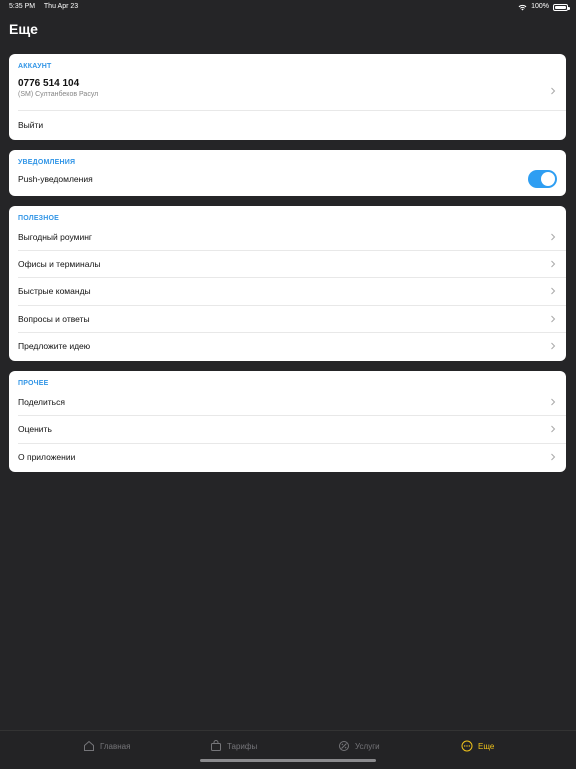 This screenshot has height=769, width=576. Describe the element at coordinates (49, 83) in the screenshot. I see `account-phone: 0776 514 104` at that location.